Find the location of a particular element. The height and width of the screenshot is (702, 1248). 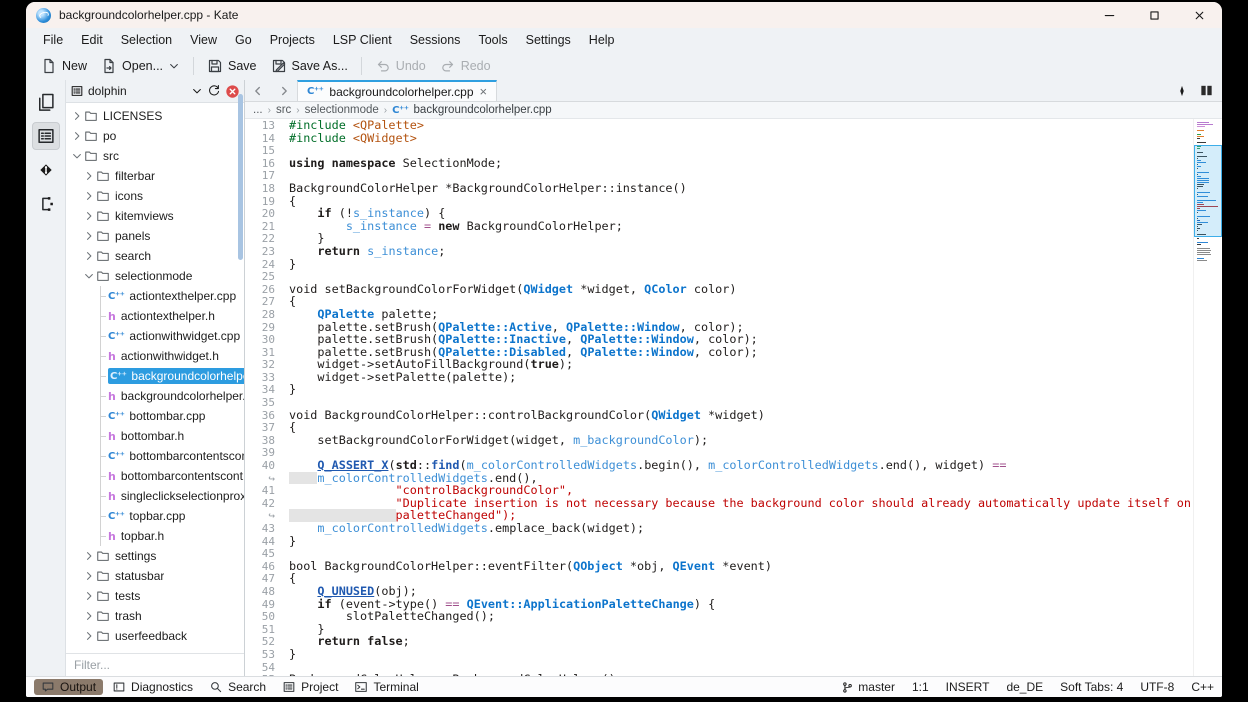

tree-item-statusbar: statusbar is located at coordinates (155, 576).